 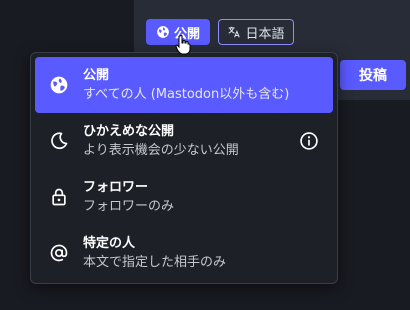 What do you see at coordinates (265, 34) in the screenshot?
I see `language-button-label: 日本語` at bounding box center [265, 34].